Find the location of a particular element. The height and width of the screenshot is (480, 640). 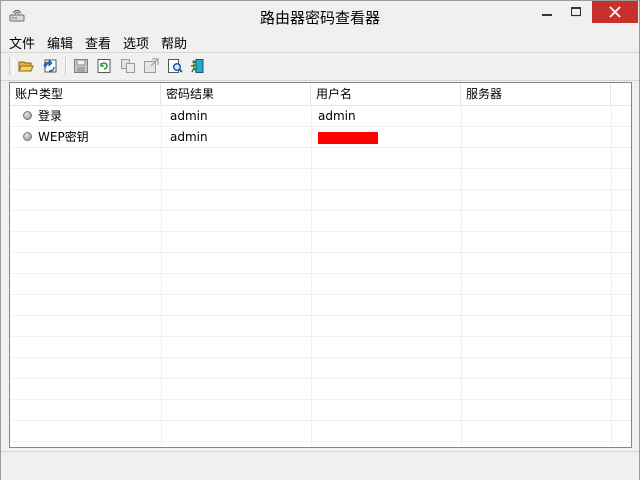

column-header-username: 用户名 is located at coordinates (386, 94).